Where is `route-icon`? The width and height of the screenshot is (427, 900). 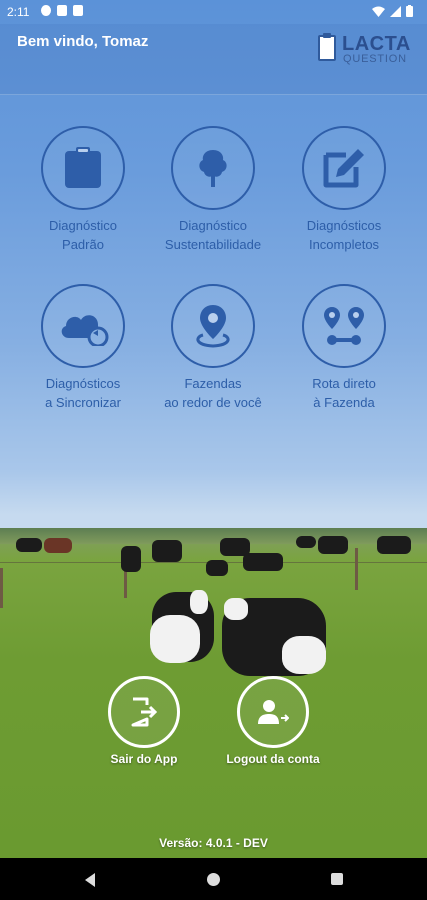
route-icon is located at coordinates (344, 326).